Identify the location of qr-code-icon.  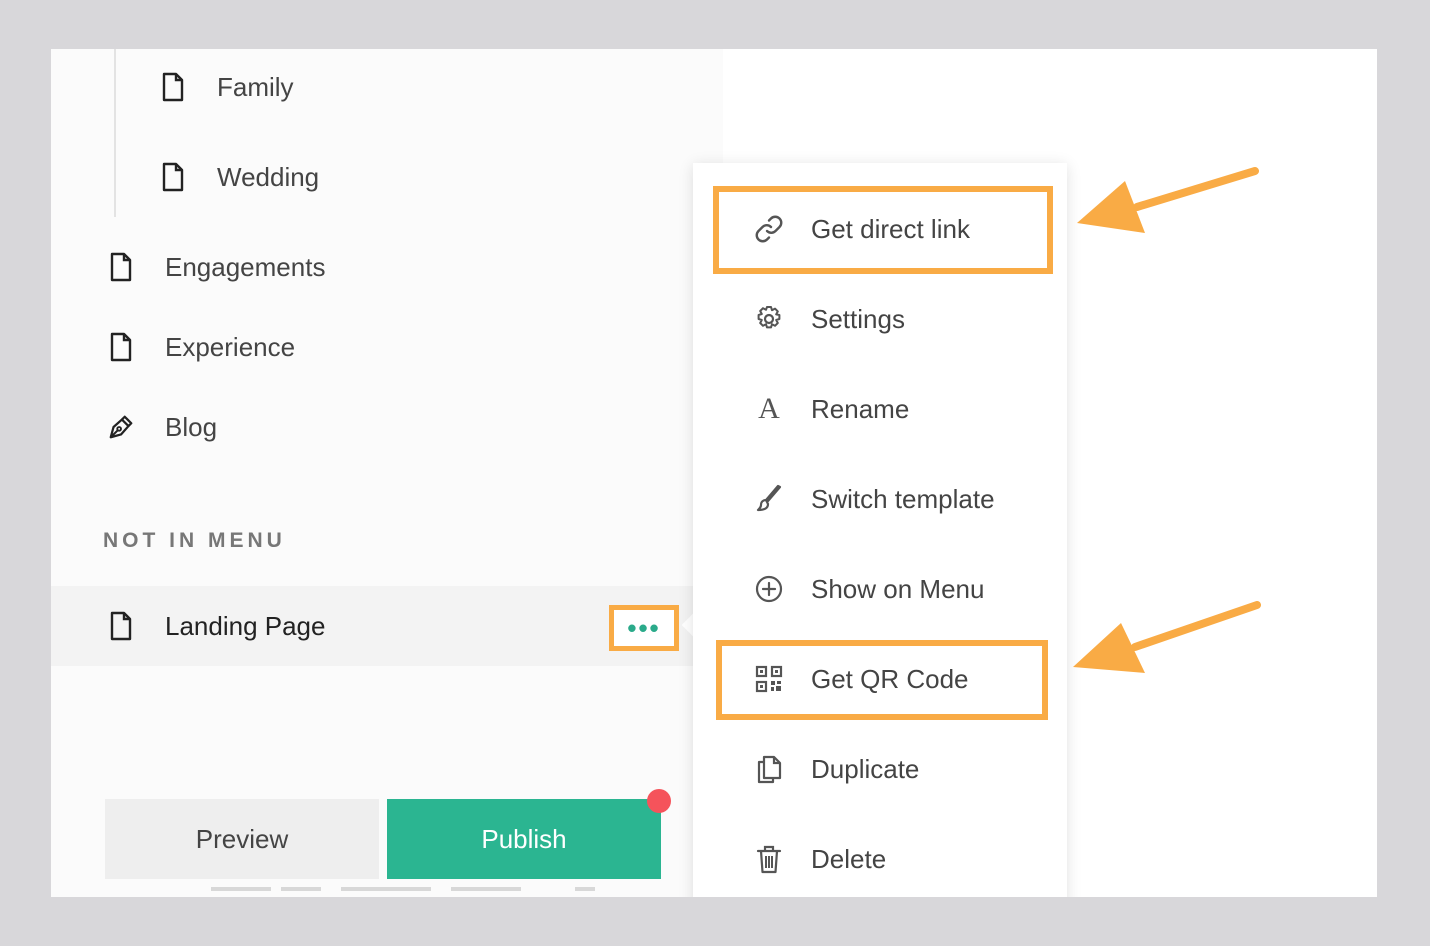
(769, 679).